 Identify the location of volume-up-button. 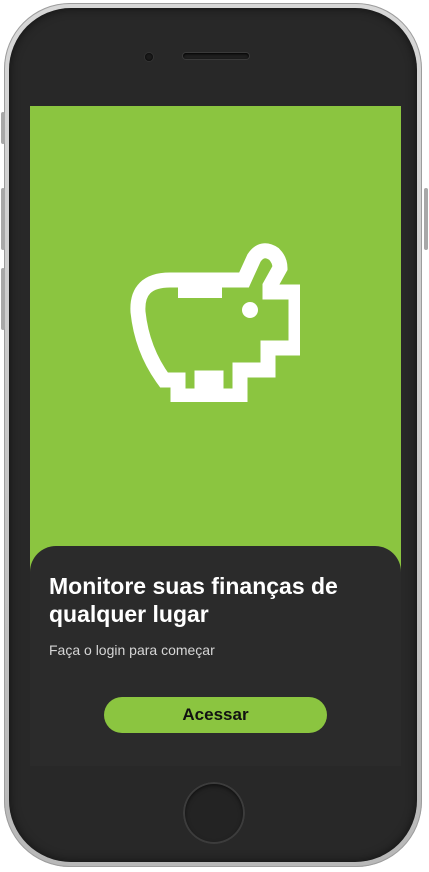
(3, 219).